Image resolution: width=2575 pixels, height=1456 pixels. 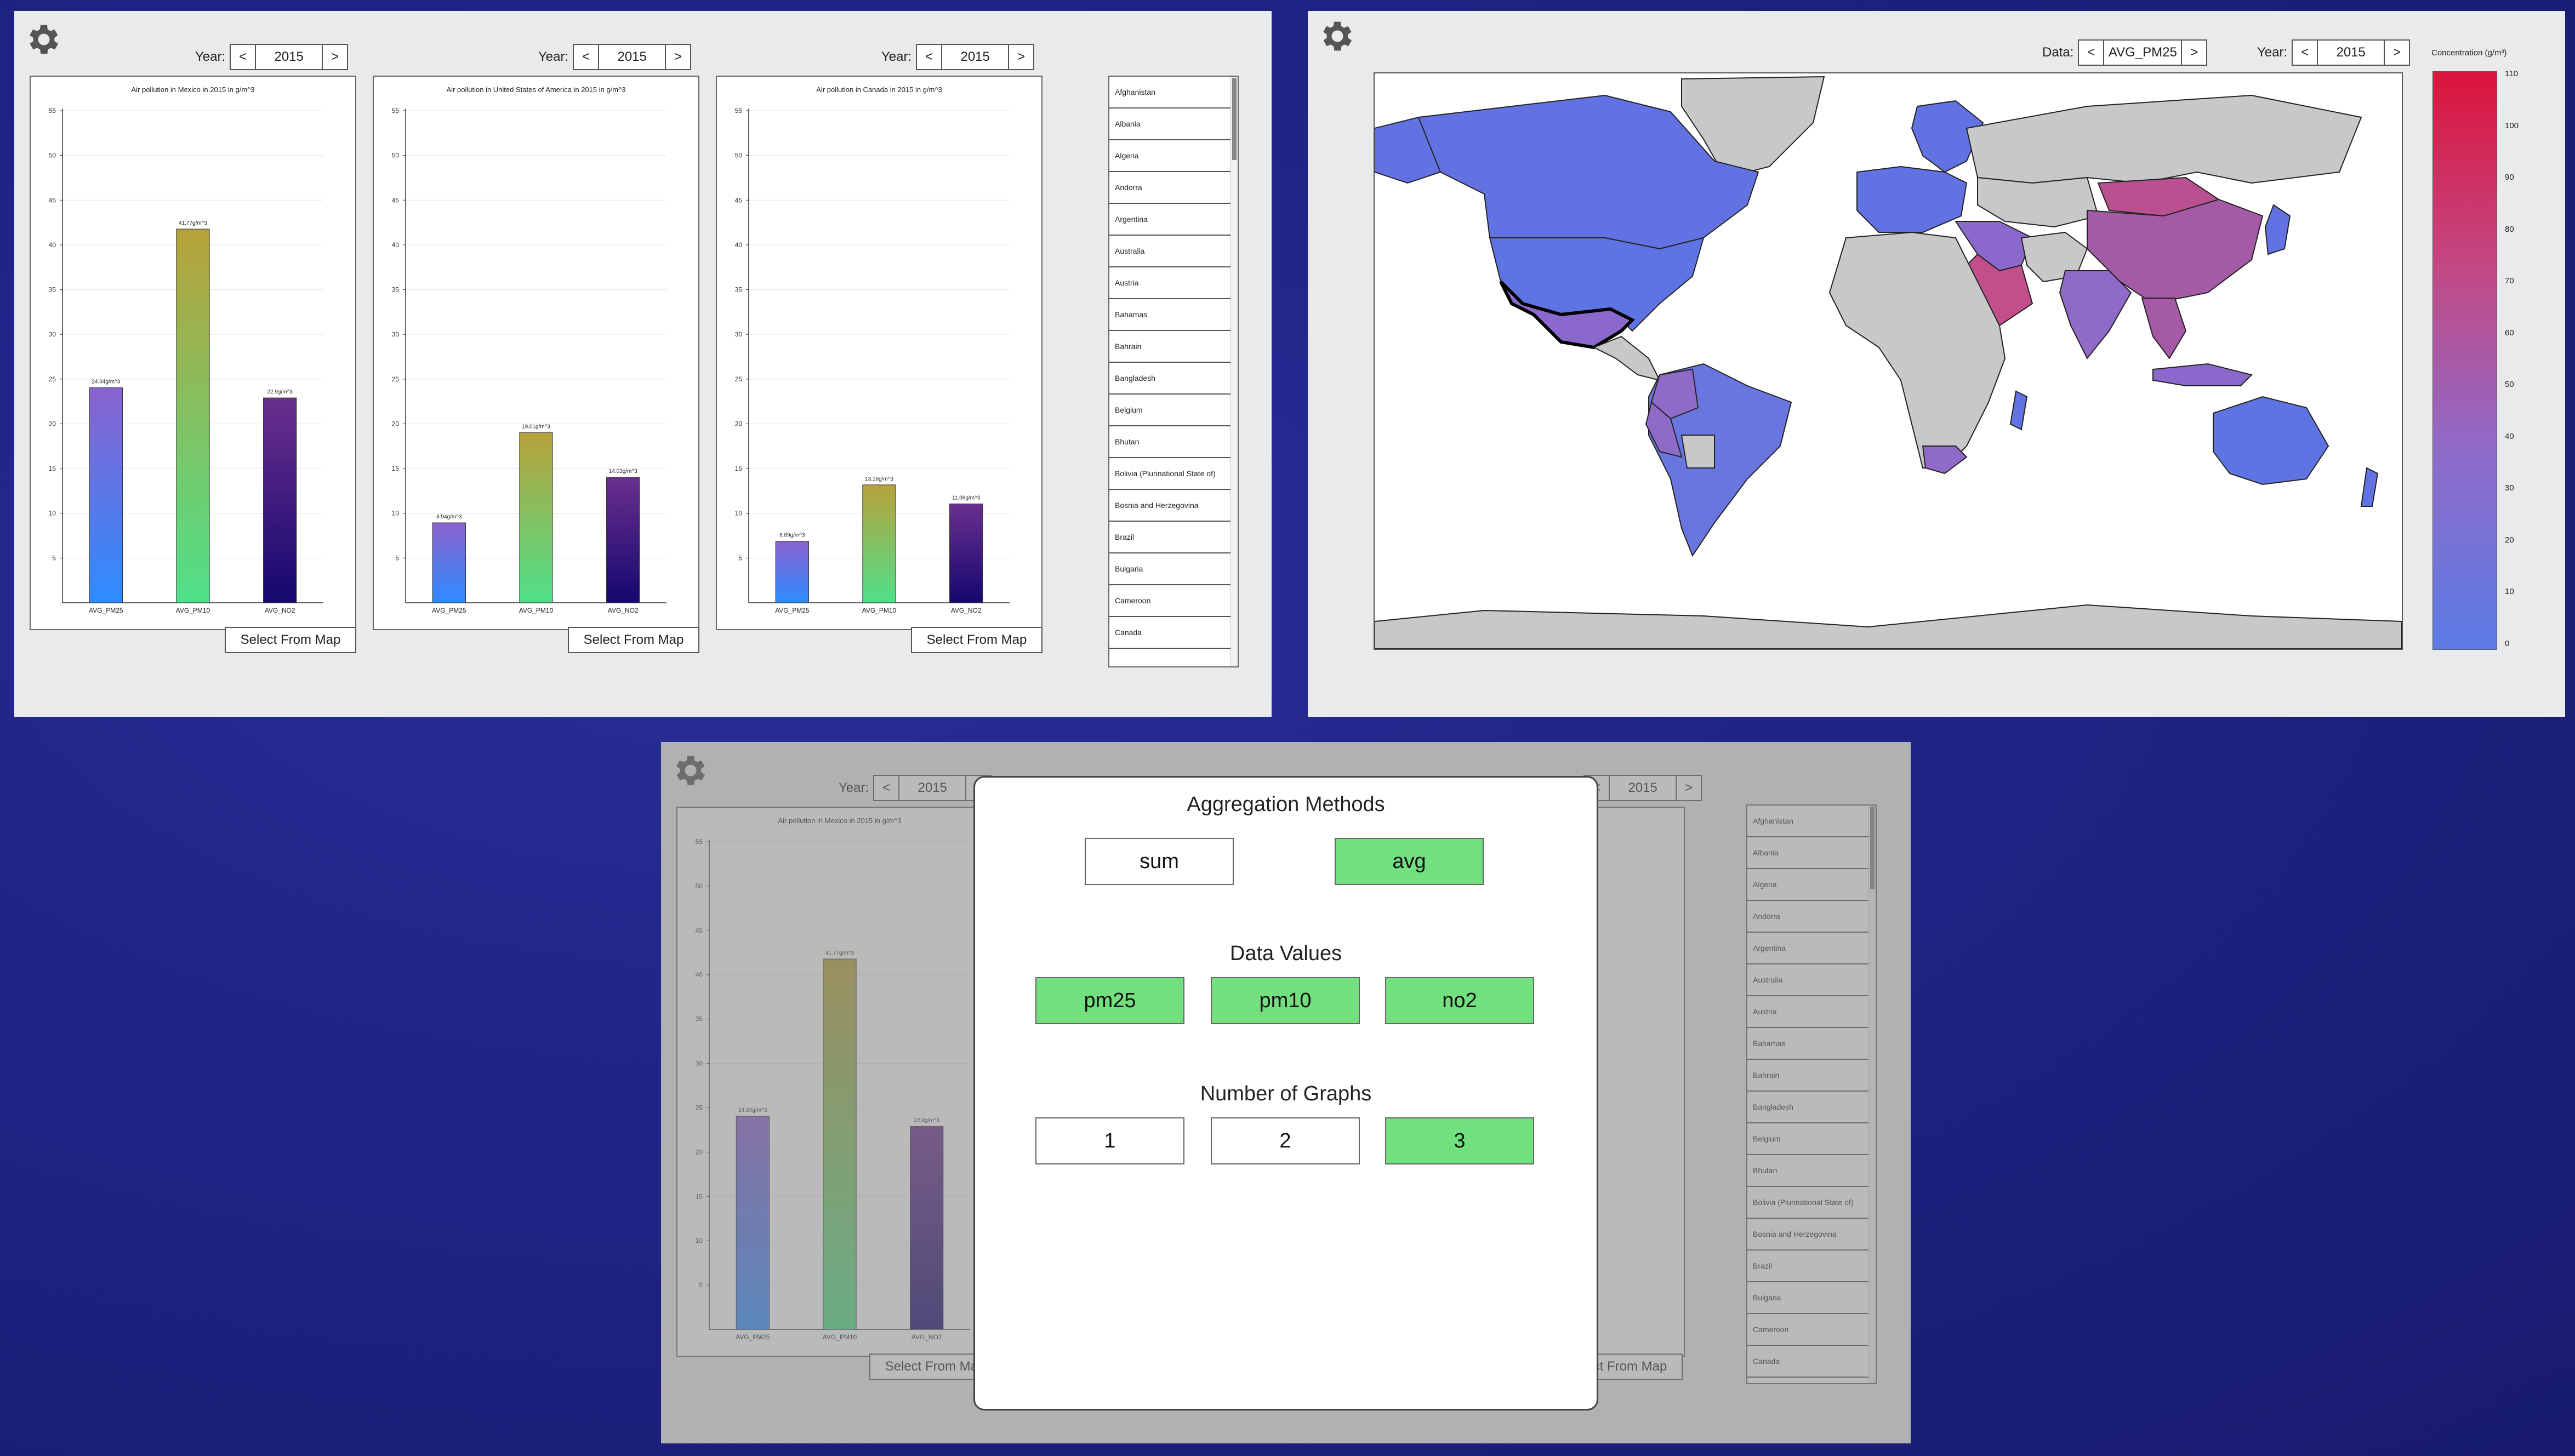 I want to click on country-list-item: Australia, so click(x=1173, y=252).